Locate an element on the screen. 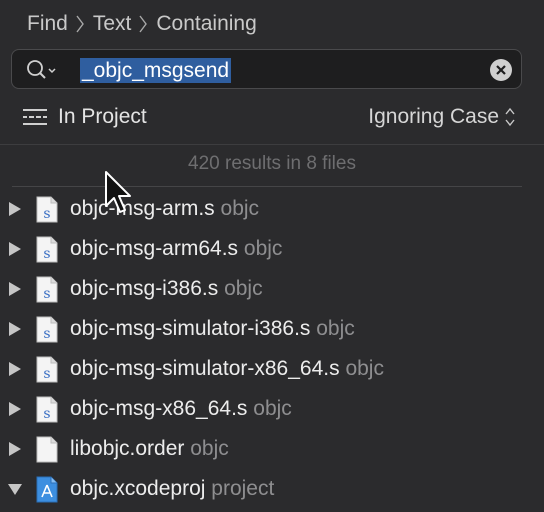 Image resolution: width=544 pixels, height=512 pixels. file-name: objc.xcodeproj is located at coordinates (138, 488).